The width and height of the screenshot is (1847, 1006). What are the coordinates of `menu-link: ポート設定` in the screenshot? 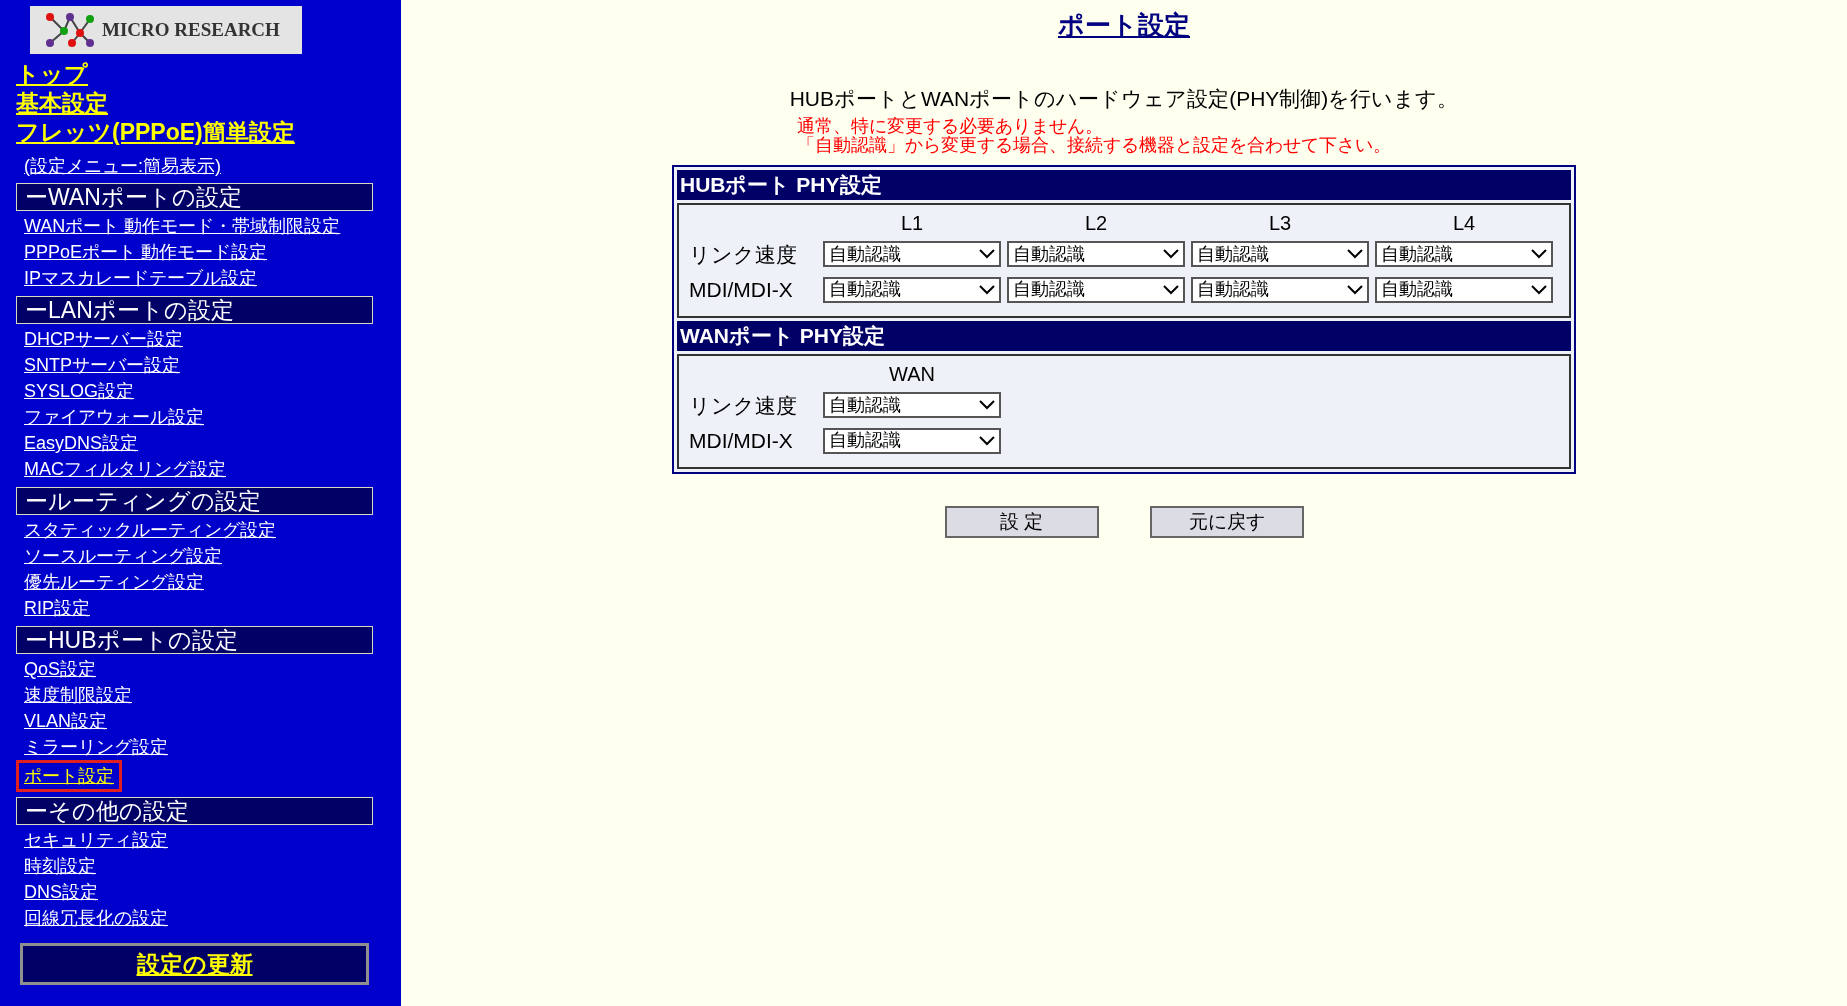 It's located at (69, 776).